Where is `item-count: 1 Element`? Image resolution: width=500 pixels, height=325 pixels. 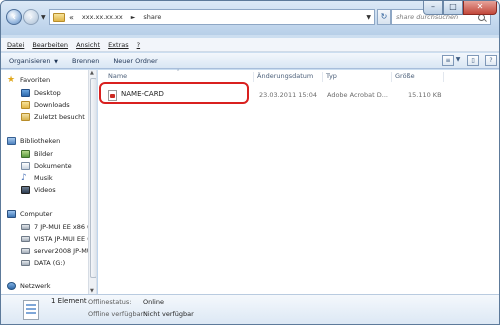 item-count: 1 Element is located at coordinates (69, 301).